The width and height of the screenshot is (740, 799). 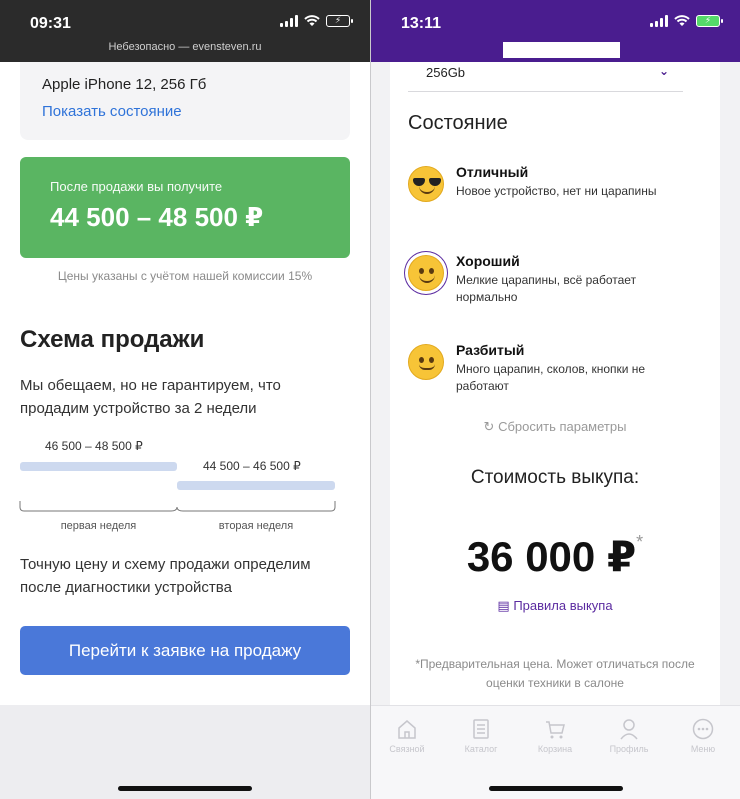 I want to click on cart-icon, so click(x=555, y=730).